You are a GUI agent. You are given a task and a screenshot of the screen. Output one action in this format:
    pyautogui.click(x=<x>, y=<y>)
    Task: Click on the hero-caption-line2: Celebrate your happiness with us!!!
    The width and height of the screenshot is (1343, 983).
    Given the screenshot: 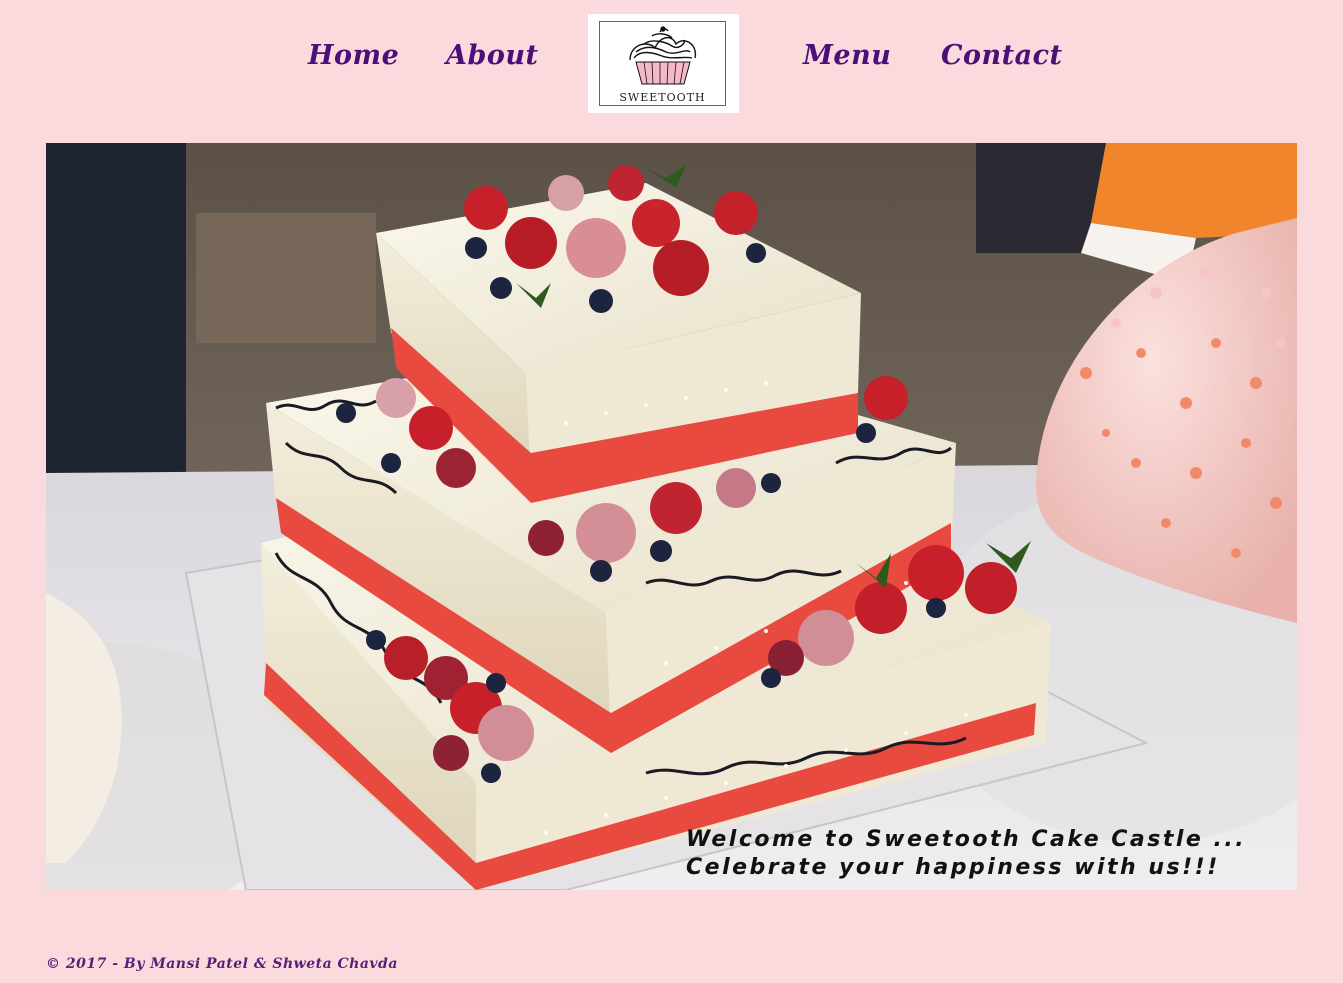 What is the action you would take?
    pyautogui.click(x=953, y=867)
    